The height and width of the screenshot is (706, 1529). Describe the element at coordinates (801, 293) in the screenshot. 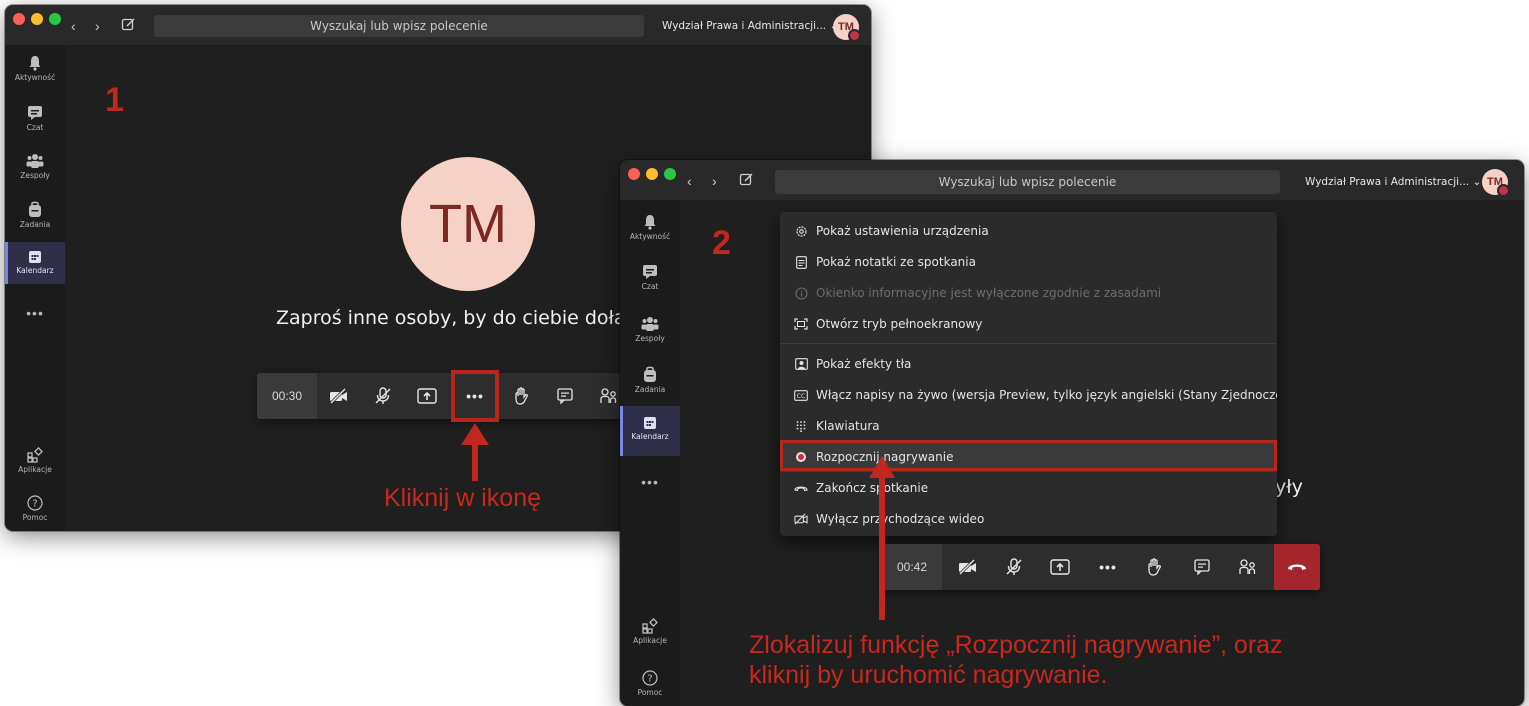

I see `info-icon` at that location.